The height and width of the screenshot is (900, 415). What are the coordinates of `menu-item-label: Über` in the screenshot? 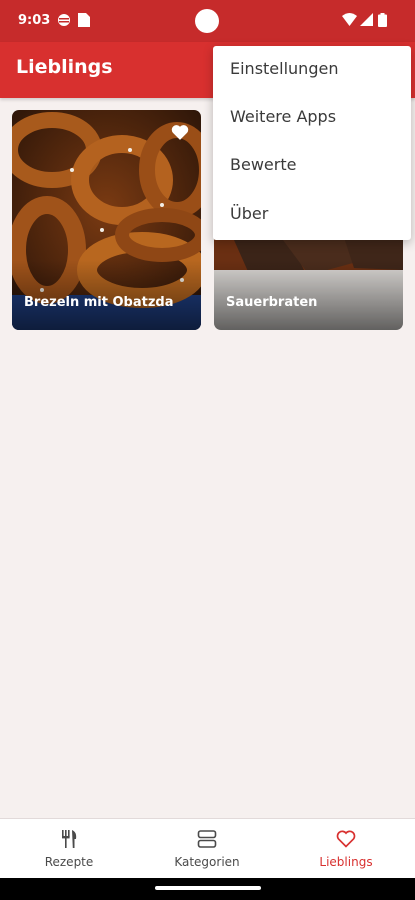 It's located at (249, 213).